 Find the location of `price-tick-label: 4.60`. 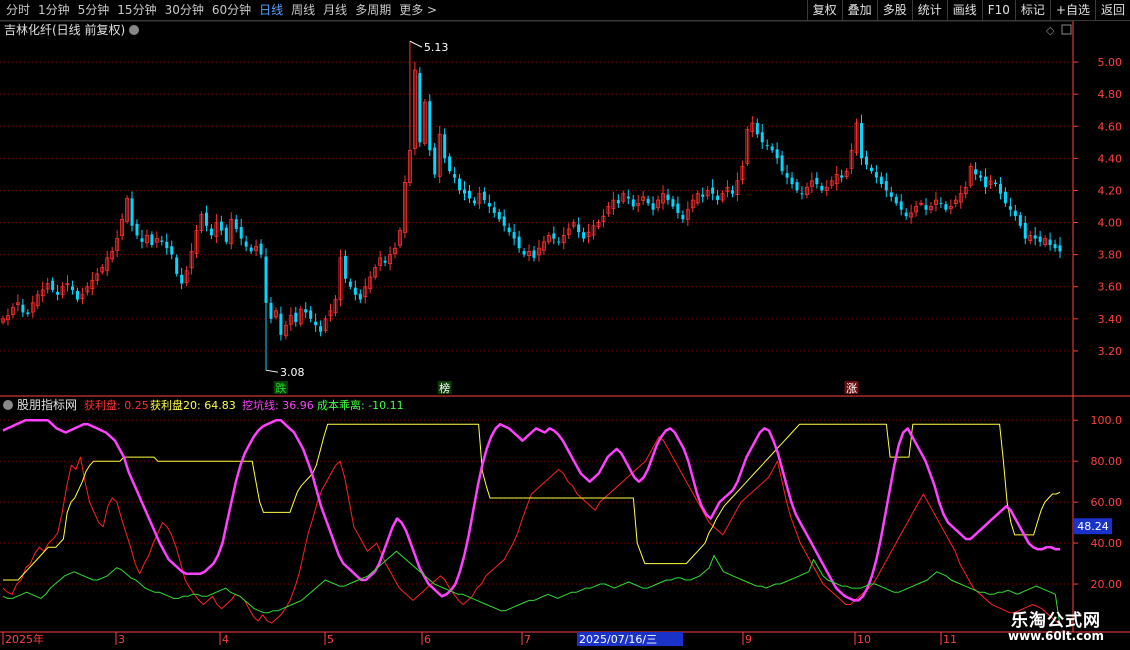

price-tick-label: 4.60 is located at coordinates (1110, 126).